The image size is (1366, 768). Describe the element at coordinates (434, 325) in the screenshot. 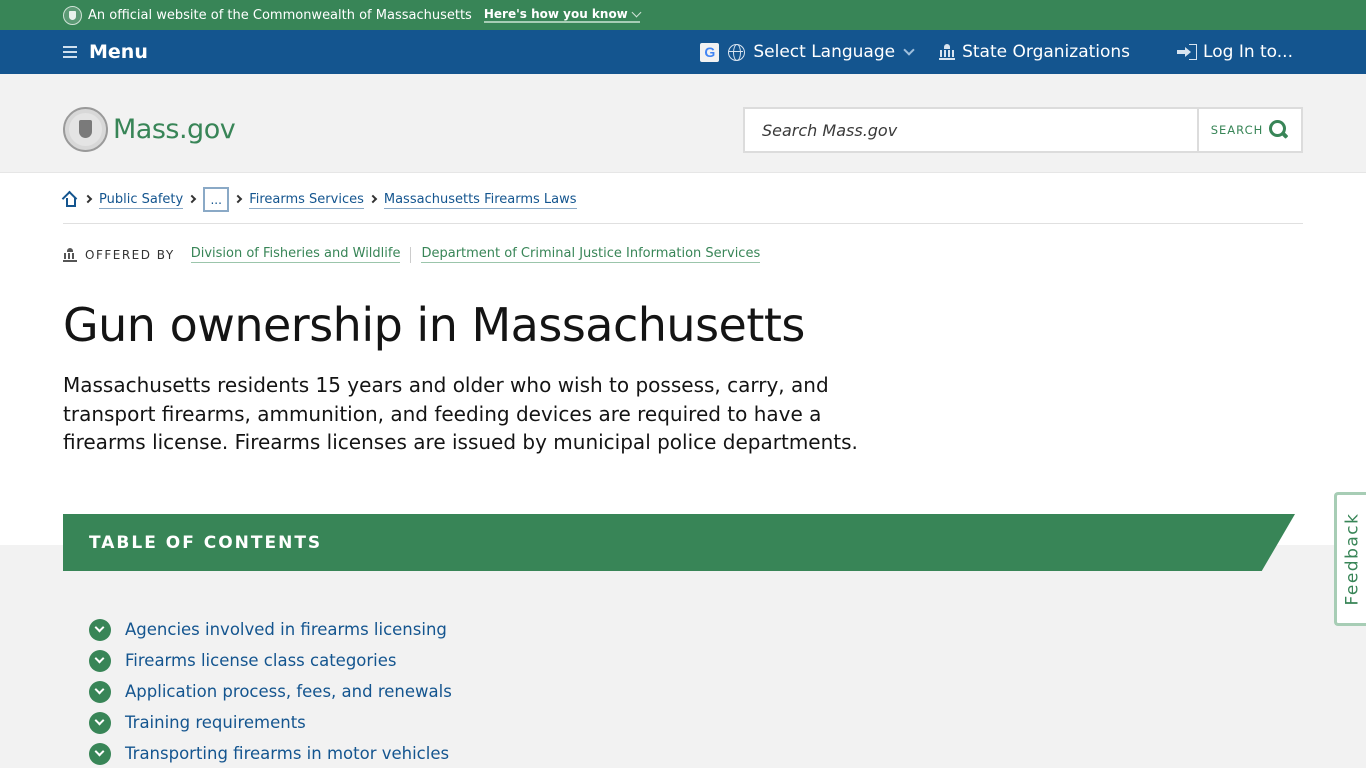

I see `page-title: Gun ownership in Massachusetts` at that location.